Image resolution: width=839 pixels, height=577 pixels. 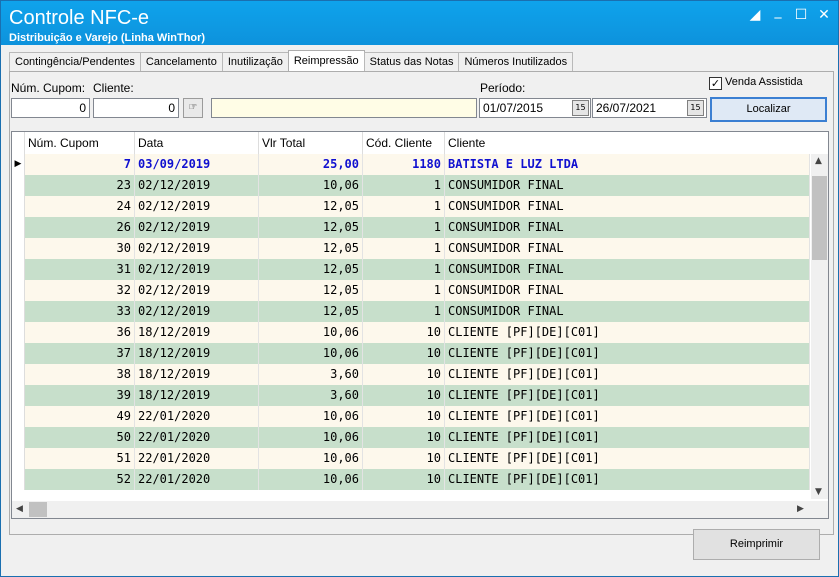 What do you see at coordinates (80, 248) in the screenshot?
I see `cell-num-cupom: 30` at bounding box center [80, 248].